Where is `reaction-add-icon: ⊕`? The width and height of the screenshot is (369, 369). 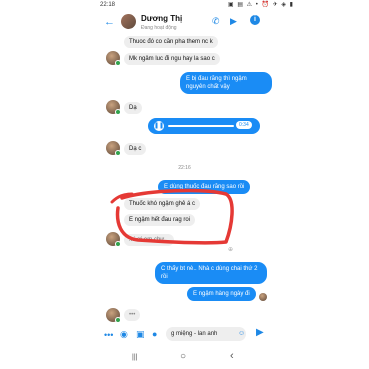
reaction-add-icon: ⊕ is located at coordinates (230, 249).